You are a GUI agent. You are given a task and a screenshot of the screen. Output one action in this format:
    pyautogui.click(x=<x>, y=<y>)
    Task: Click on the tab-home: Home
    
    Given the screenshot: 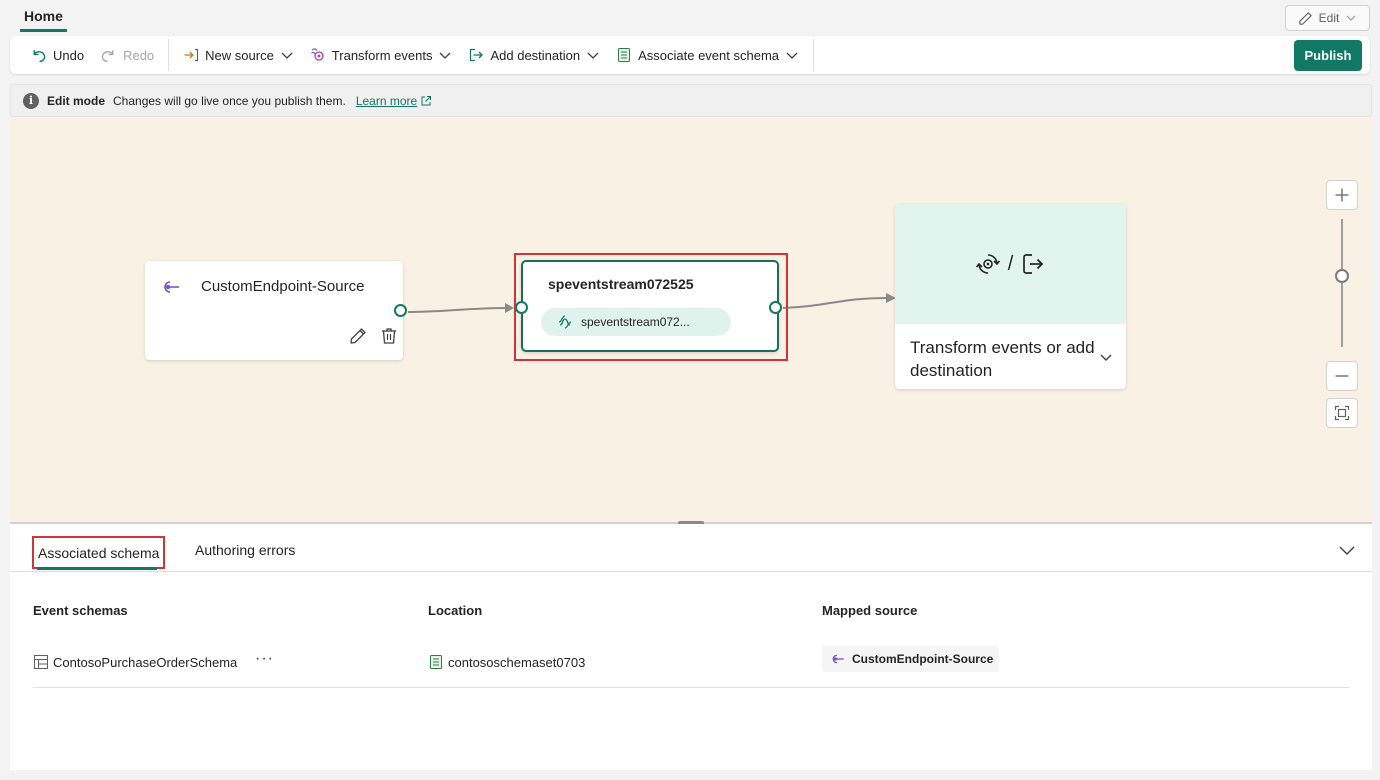 What is the action you would take?
    pyautogui.click(x=43, y=19)
    